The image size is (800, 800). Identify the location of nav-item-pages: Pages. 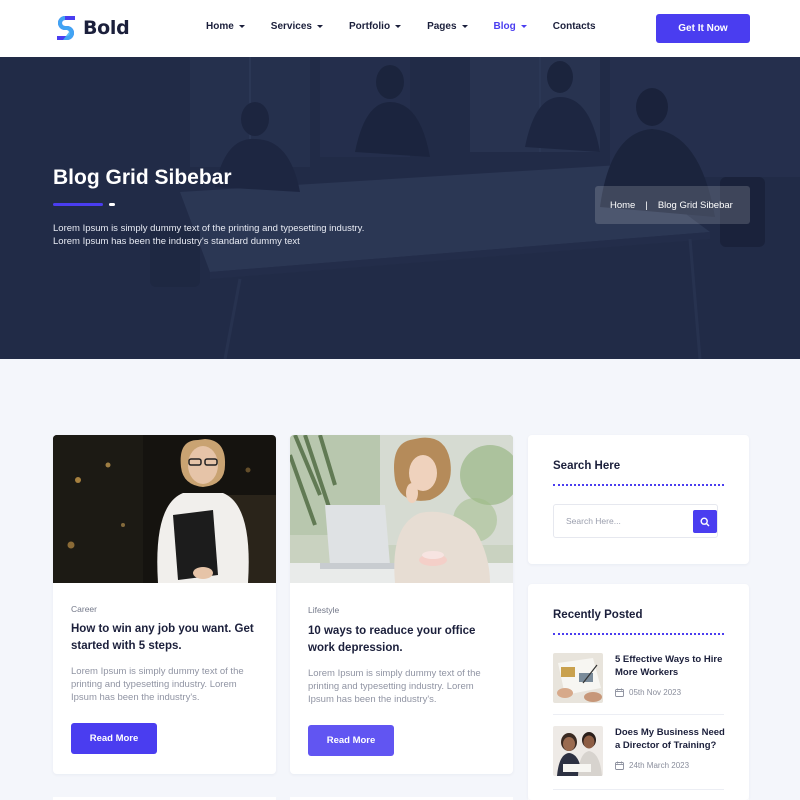
(447, 26).